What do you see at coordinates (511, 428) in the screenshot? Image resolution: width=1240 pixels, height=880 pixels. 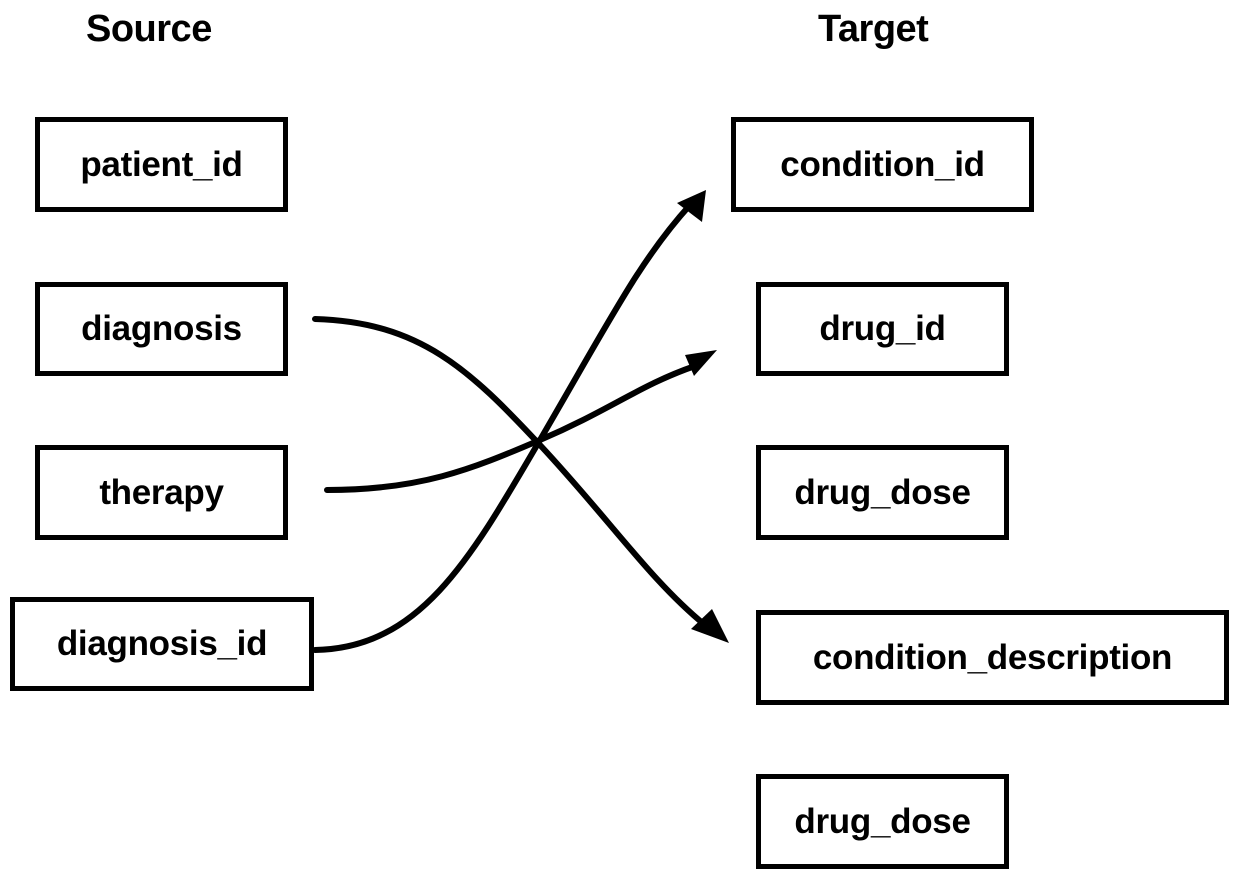 I see `arrow-therapy-to-drug-id` at bounding box center [511, 428].